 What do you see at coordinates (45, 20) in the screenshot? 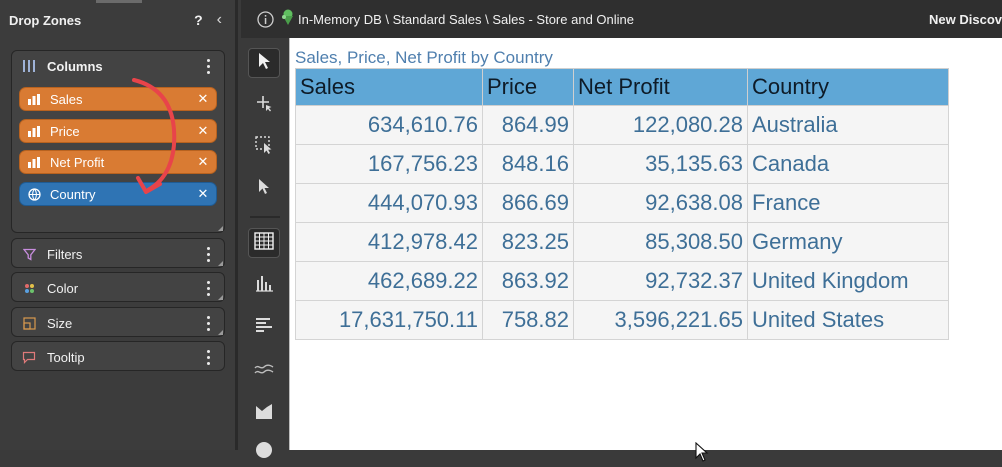
I see `drop-zones-title: Drop Zones` at bounding box center [45, 20].